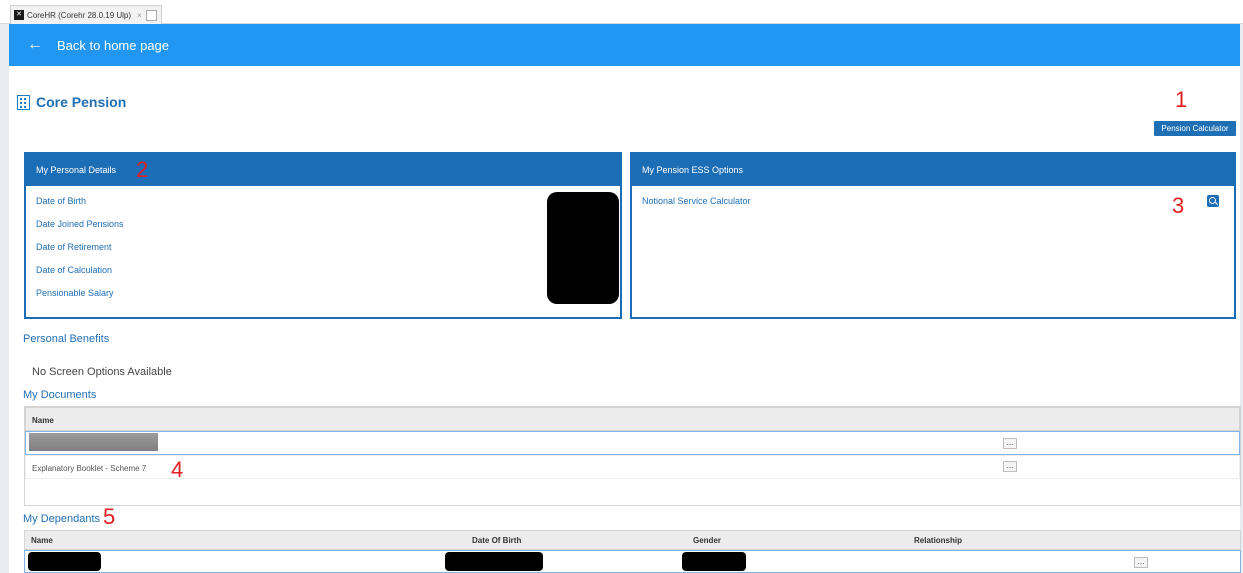 The height and width of the screenshot is (573, 1243). Describe the element at coordinates (19, 15) in the screenshot. I see `app-favicon-icon: ✕` at that location.